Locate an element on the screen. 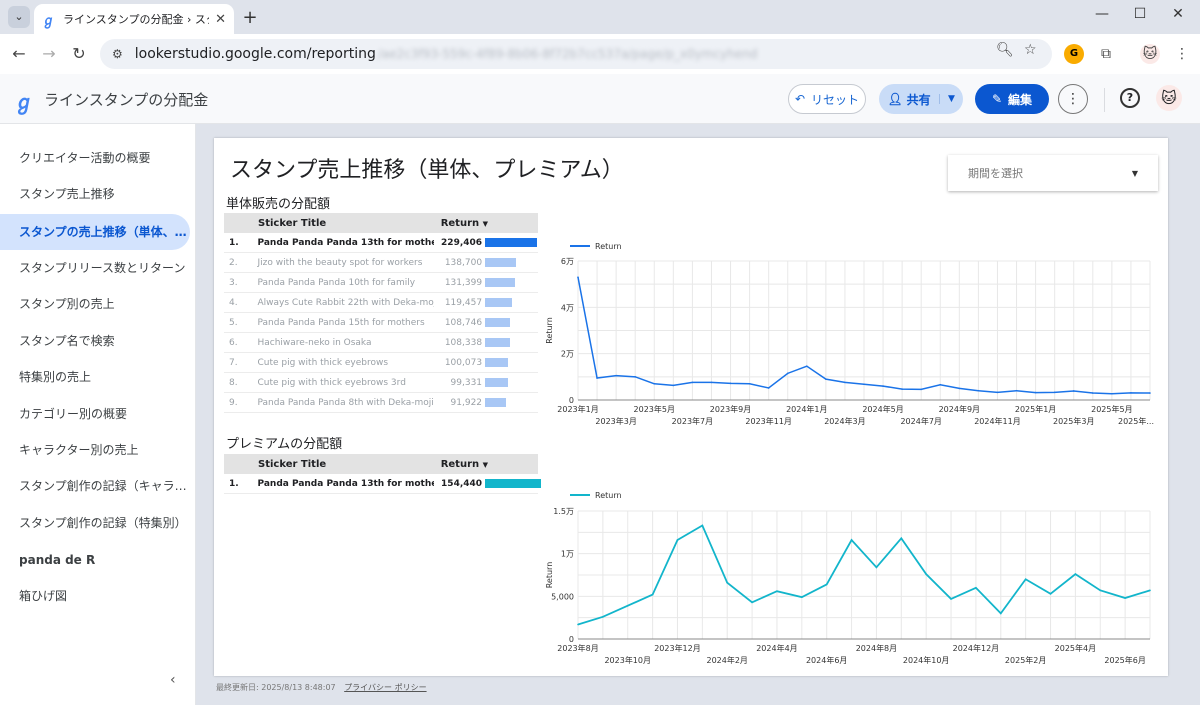  back-button: ← is located at coordinates (19, 54).